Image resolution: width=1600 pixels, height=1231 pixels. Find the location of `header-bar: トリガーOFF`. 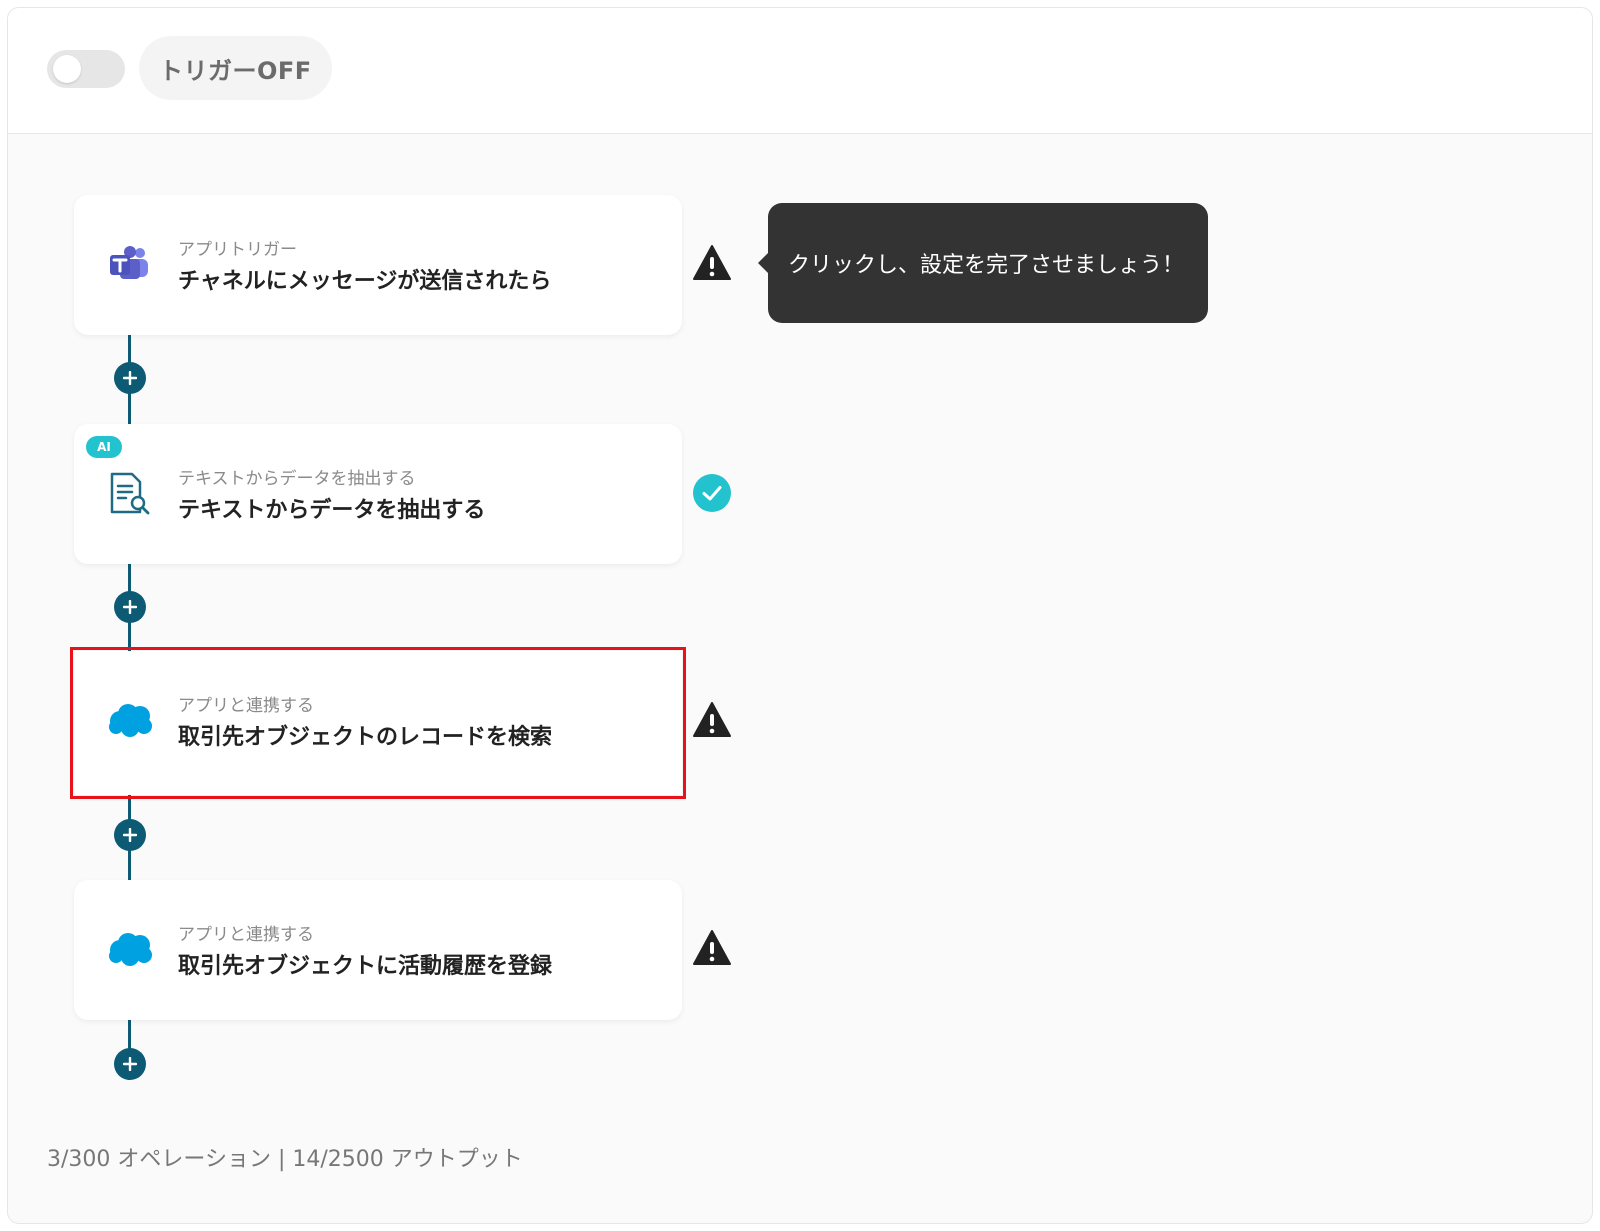

header-bar: トリガーOFF is located at coordinates (800, 71).